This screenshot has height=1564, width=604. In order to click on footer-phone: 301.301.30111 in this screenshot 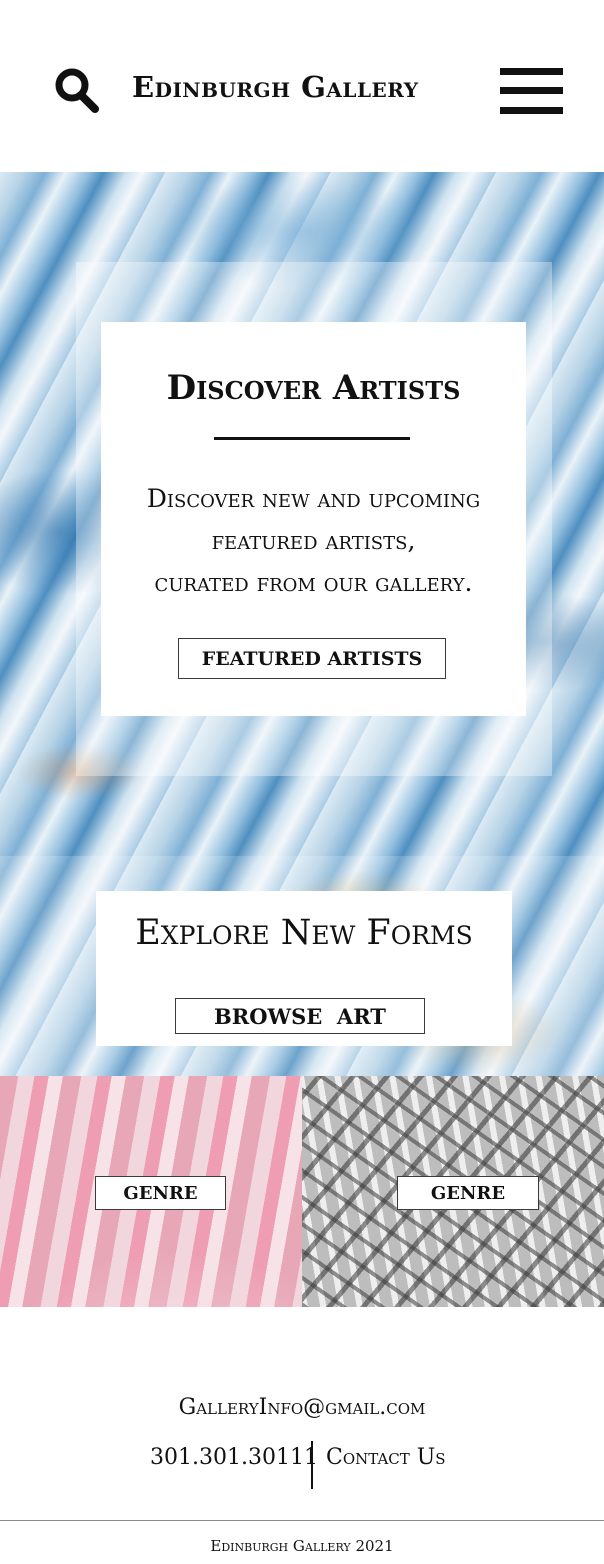, I will do `click(234, 1457)`.